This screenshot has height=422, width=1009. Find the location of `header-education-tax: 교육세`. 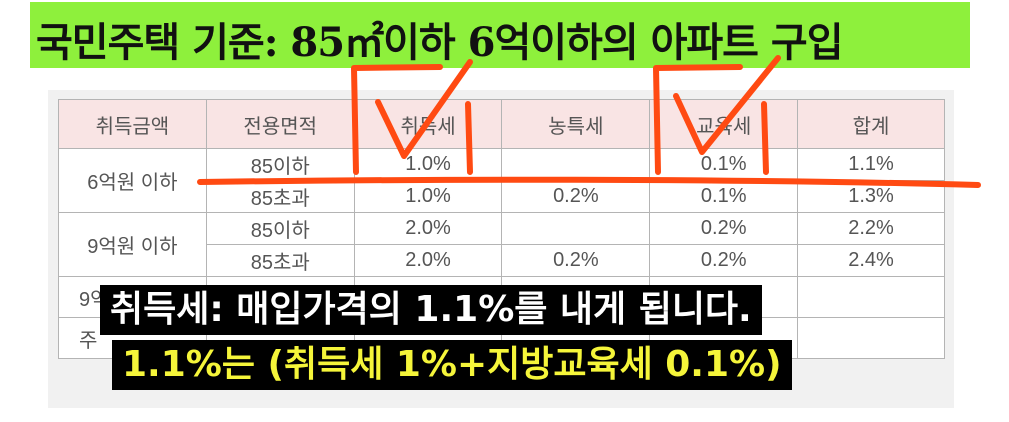

header-education-tax: 교육세 is located at coordinates (724, 124).